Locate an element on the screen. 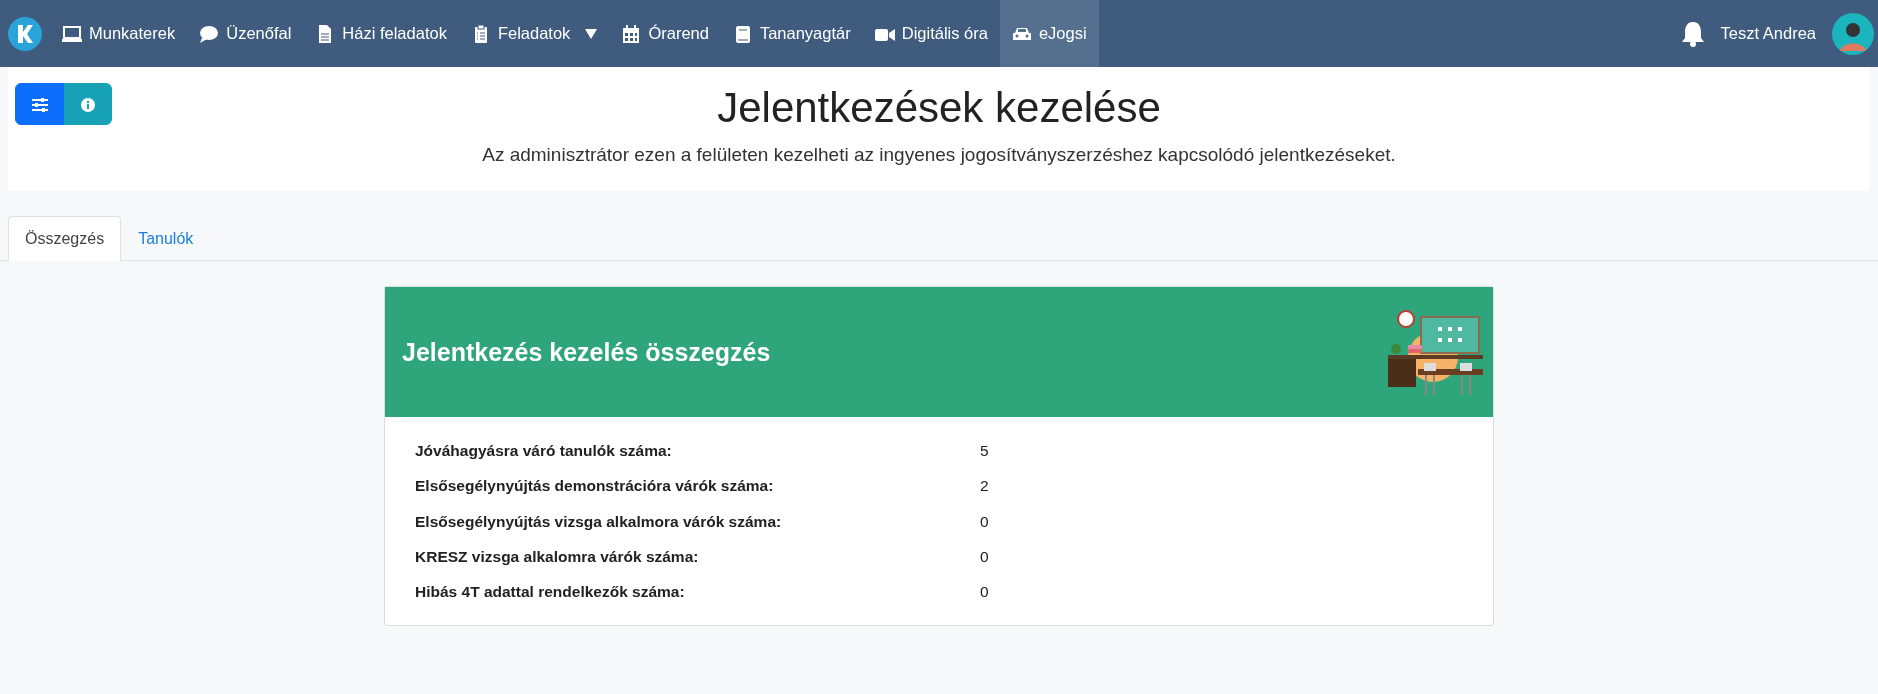  speech-bubble-icon is located at coordinates (209, 33).